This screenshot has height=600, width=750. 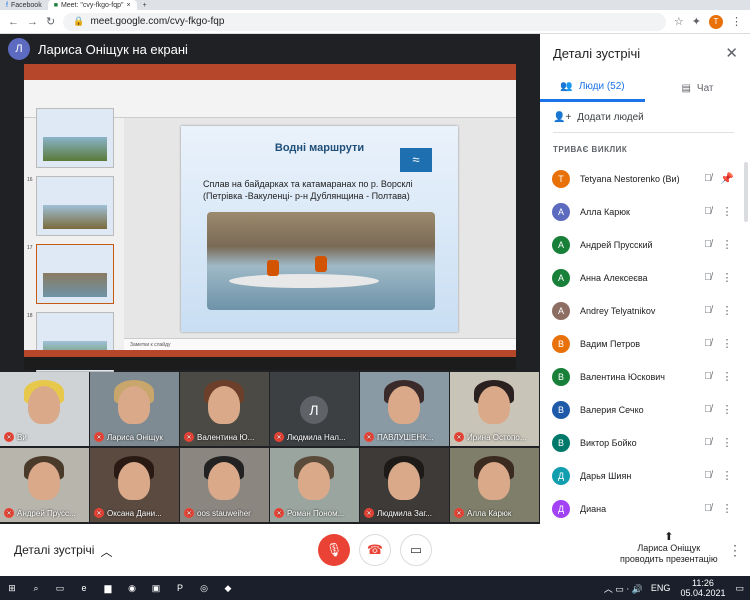 I want to click on leave-call-button: ☎, so click(x=375, y=550).